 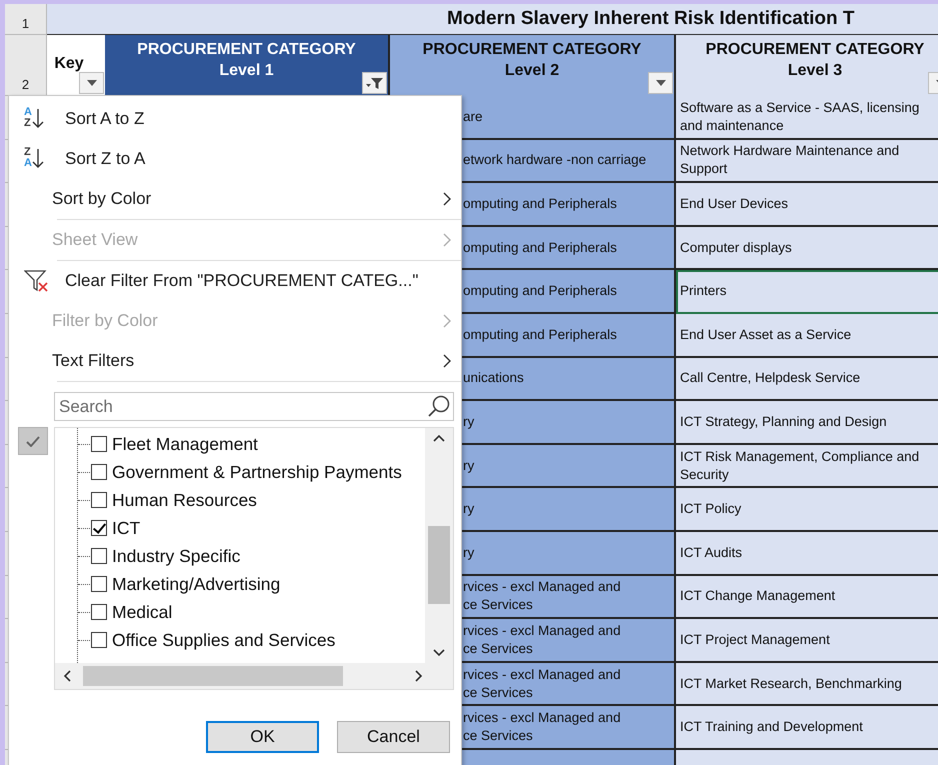 What do you see at coordinates (26, 19) in the screenshot?
I see `row-number: 1` at bounding box center [26, 19].